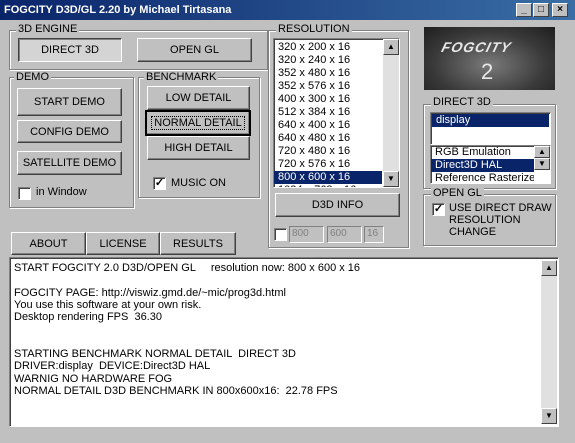  What do you see at coordinates (487, 71) in the screenshot?
I see `logo-number: 2` at bounding box center [487, 71].